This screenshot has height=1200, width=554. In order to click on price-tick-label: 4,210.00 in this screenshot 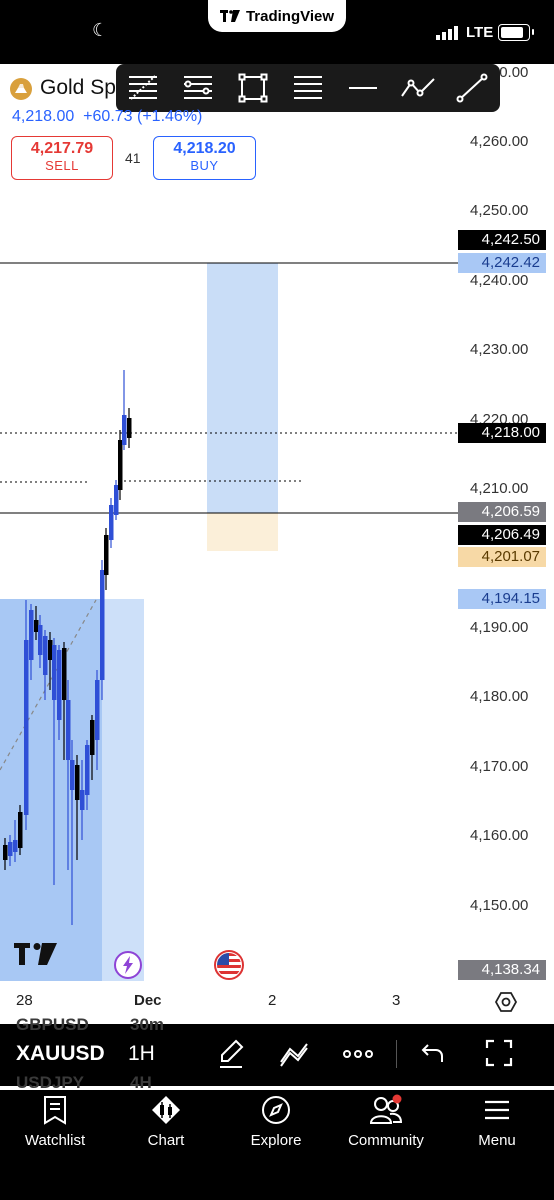, I will do `click(499, 488)`.